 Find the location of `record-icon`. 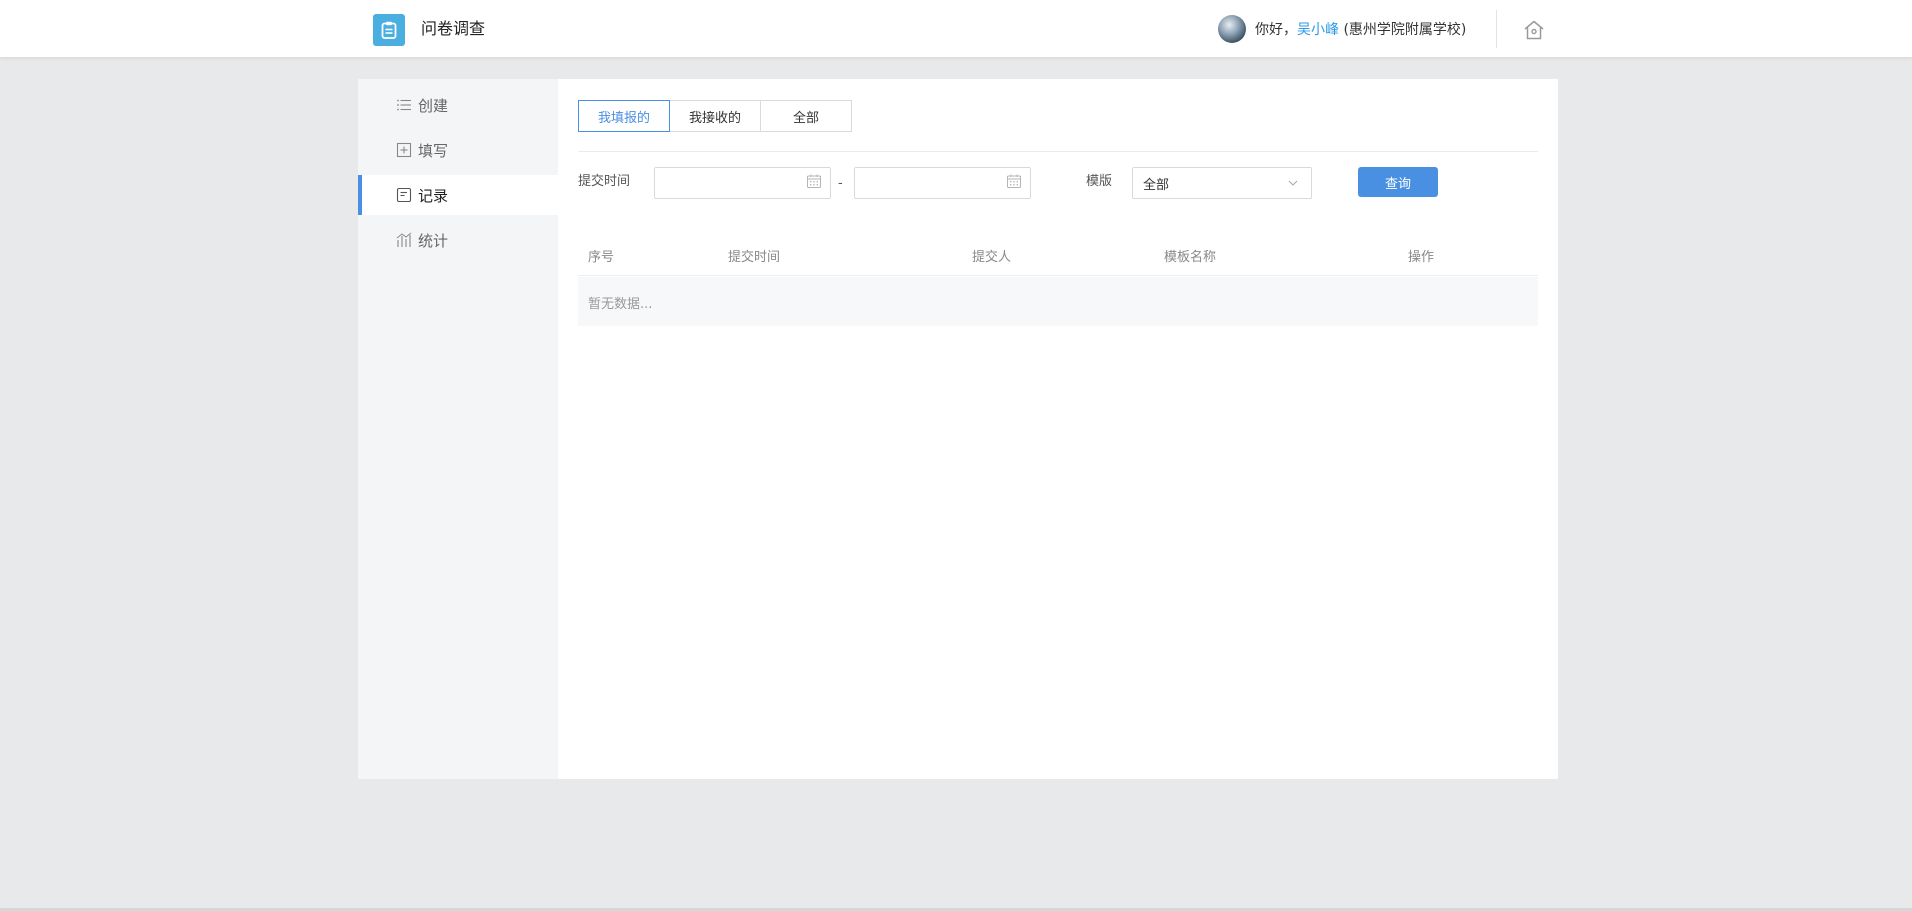

record-icon is located at coordinates (404, 195).